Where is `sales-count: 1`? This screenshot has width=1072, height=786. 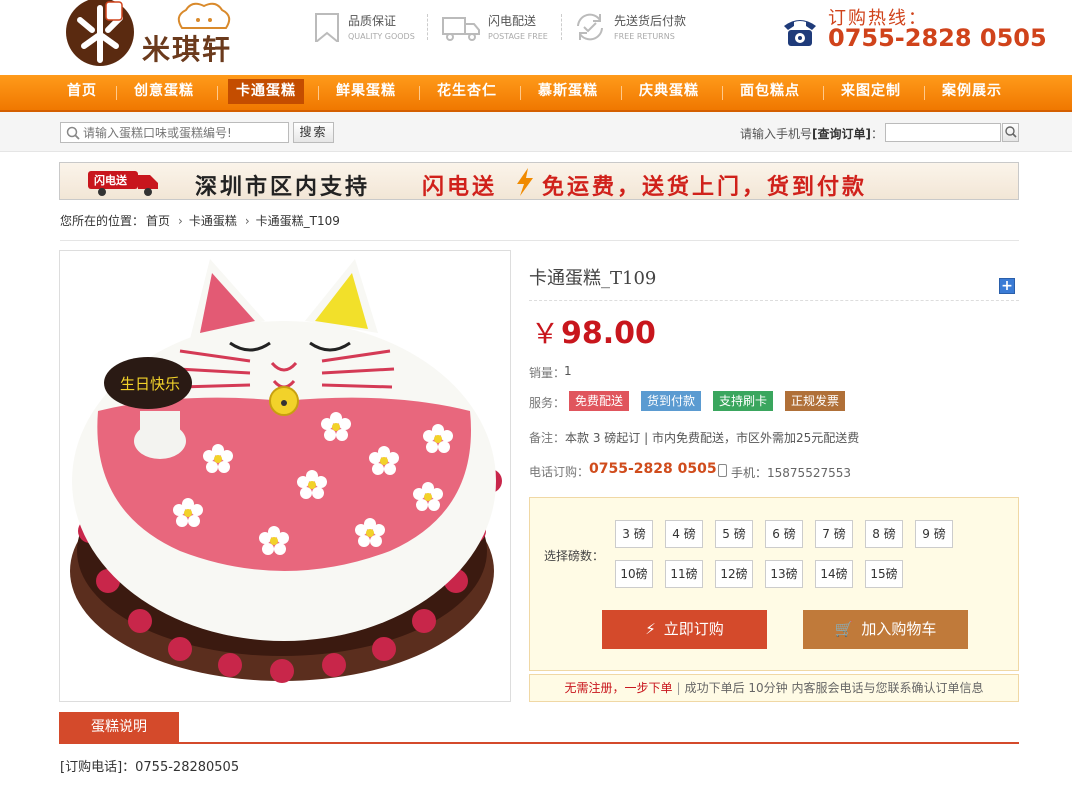 sales-count: 1 is located at coordinates (568, 371).